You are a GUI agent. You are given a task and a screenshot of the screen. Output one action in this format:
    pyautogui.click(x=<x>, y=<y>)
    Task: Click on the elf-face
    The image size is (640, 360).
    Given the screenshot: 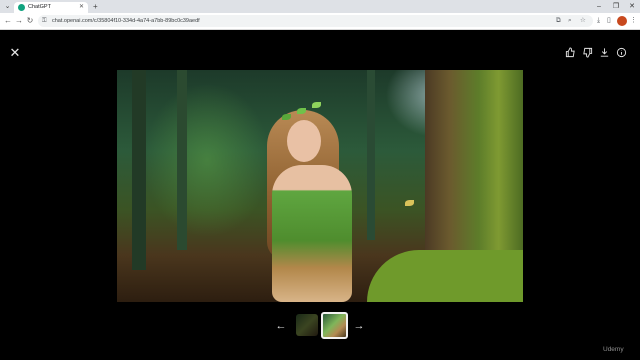 What is the action you would take?
    pyautogui.click(x=304, y=141)
    